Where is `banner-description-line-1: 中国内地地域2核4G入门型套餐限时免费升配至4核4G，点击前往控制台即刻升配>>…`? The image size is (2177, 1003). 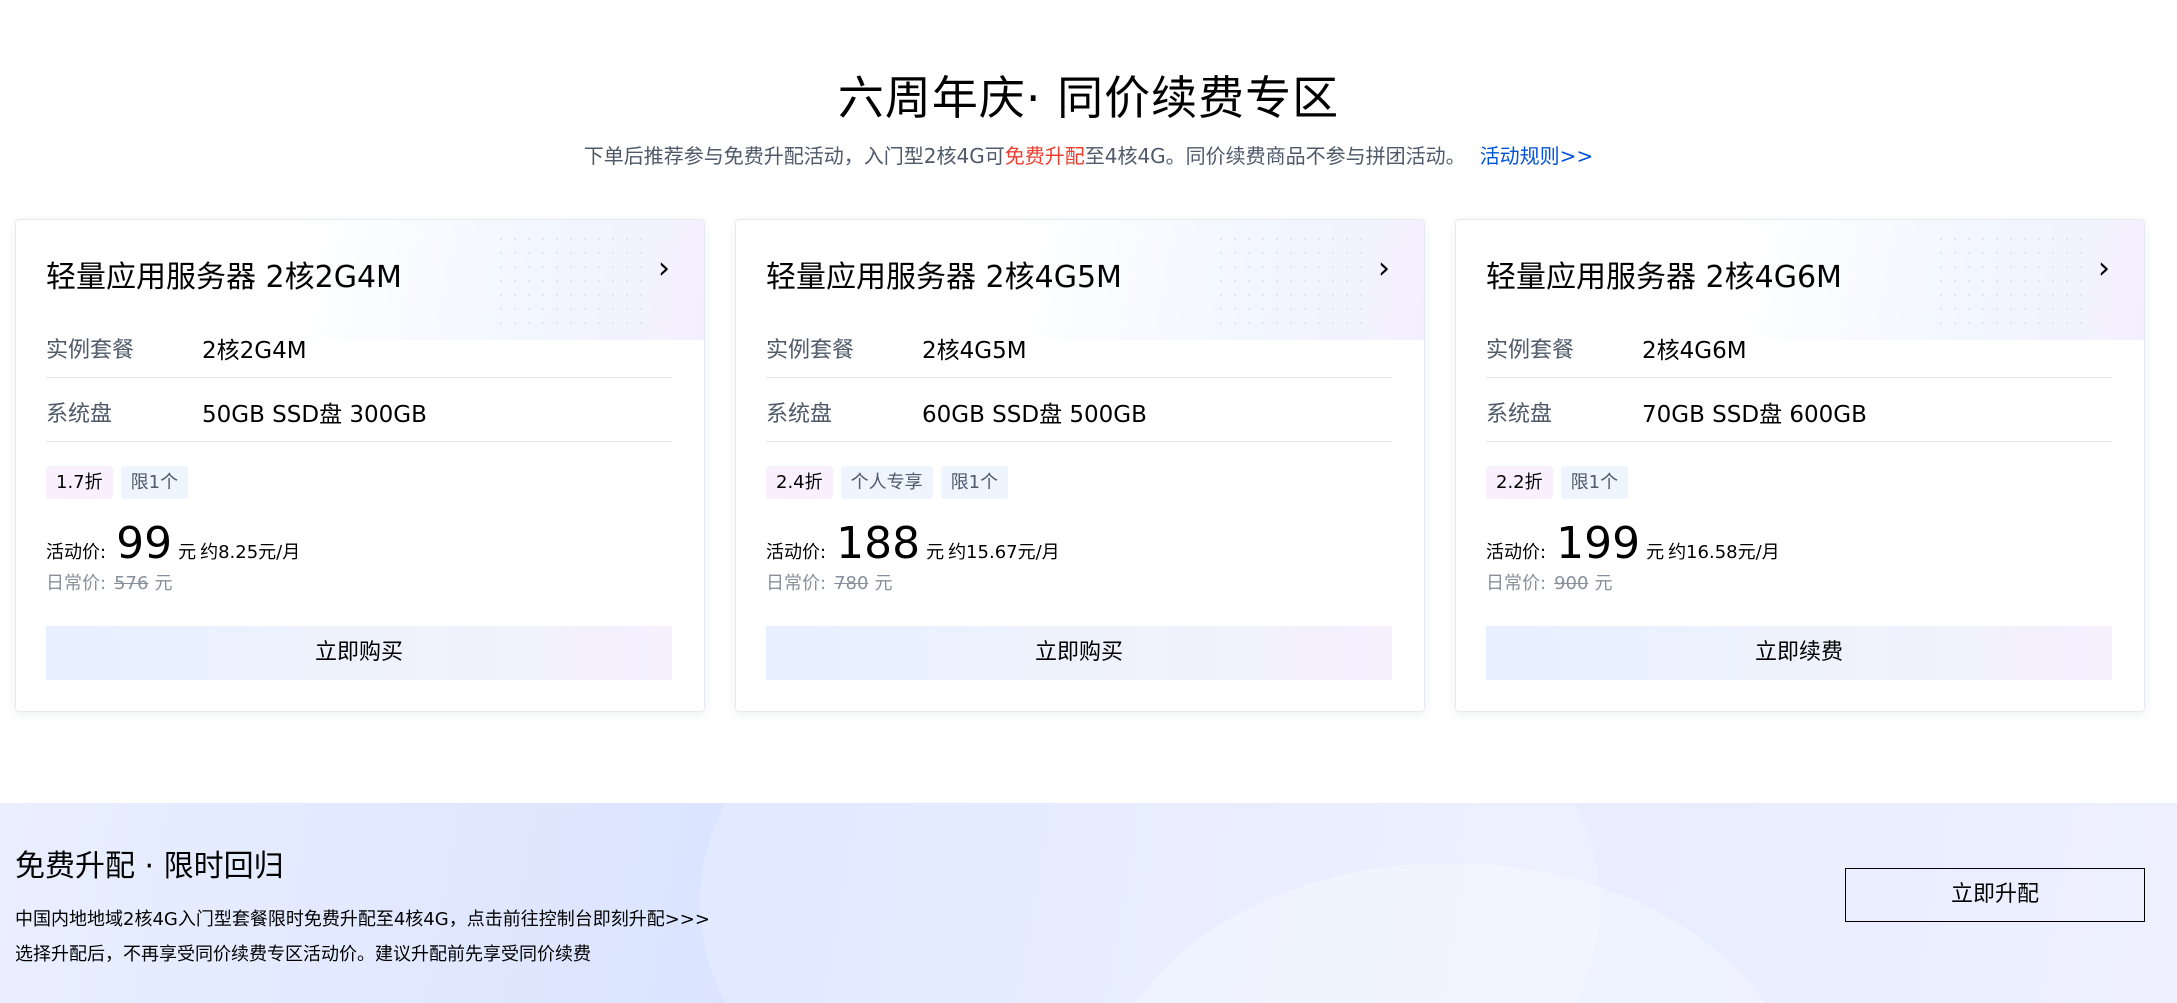
banner-description-line-1: 中国内地地域2核4G入门型套餐限时免费升配至4核4G，点击前往控制台即刻升配>>… is located at coordinates (362, 919).